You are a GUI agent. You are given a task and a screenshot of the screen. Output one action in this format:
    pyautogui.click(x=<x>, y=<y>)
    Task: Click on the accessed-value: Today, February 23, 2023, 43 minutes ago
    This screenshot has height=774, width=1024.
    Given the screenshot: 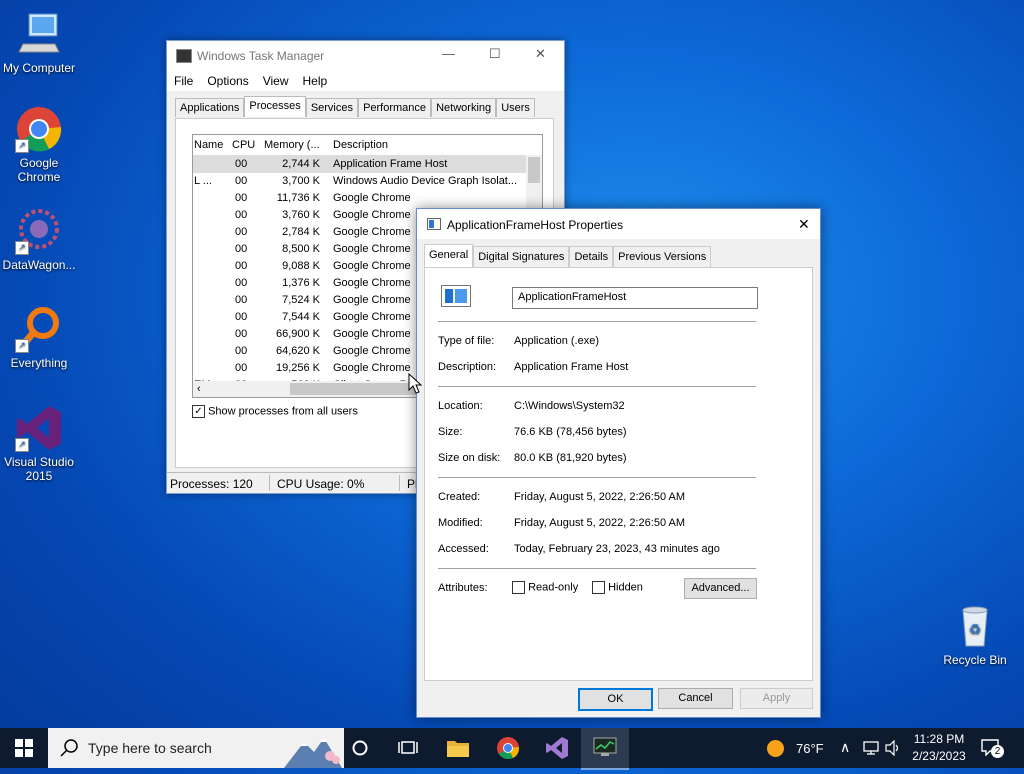 What is the action you would take?
    pyautogui.click(x=617, y=549)
    